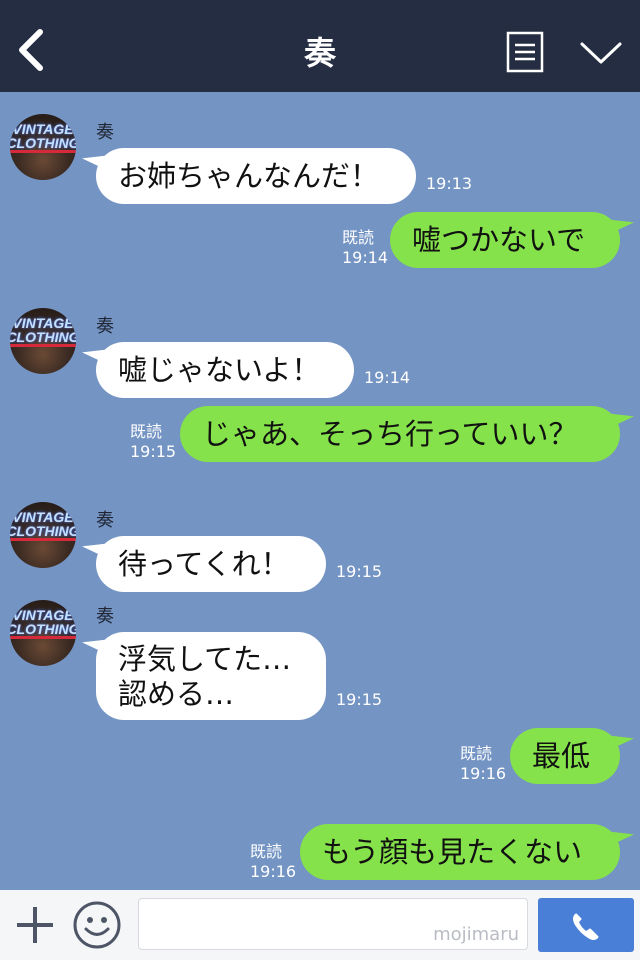 Image resolution: width=640 pixels, height=960 pixels. I want to click on message-bubble-outgoing: 嘘つかないで, so click(505, 240).